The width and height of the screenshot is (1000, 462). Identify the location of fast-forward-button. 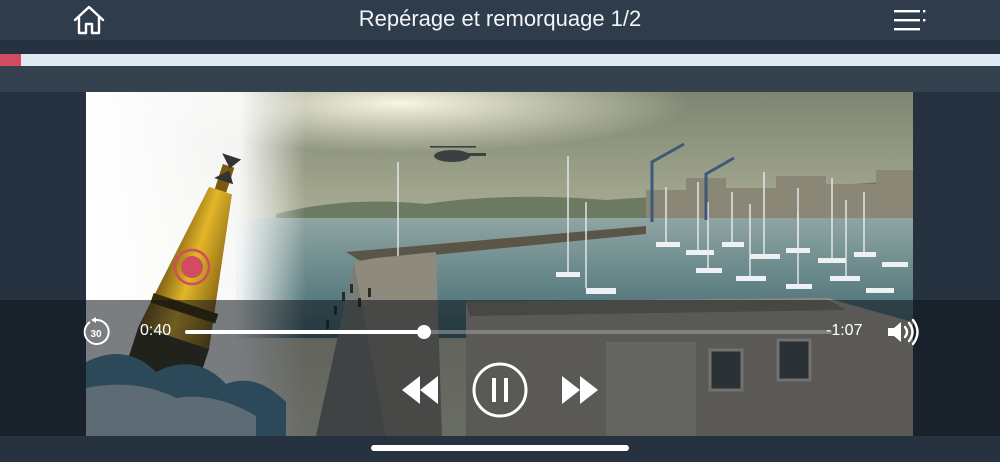
(580, 390).